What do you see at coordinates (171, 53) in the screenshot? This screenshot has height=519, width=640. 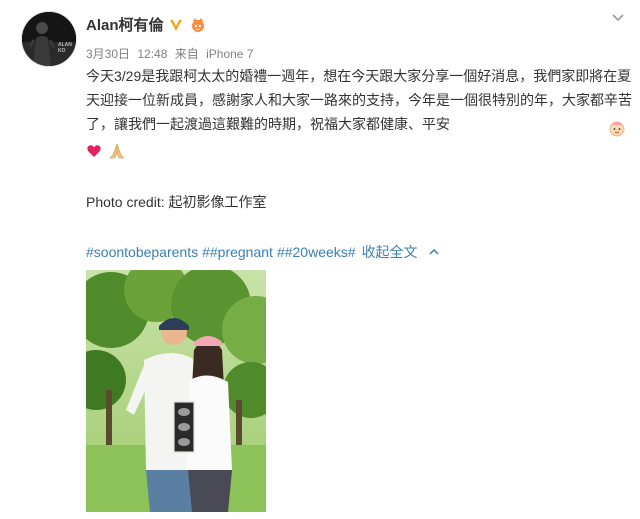 I see `post-meta: 3月30日 12:48 来自 iPhone 7` at bounding box center [171, 53].